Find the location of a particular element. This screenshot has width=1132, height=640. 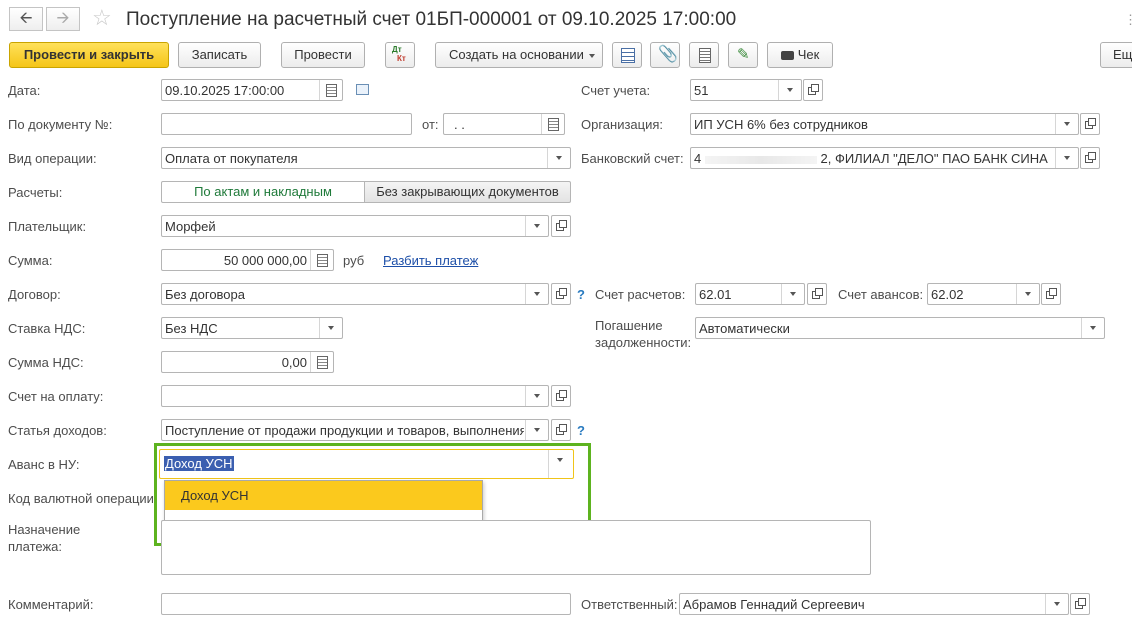

printer-icon is located at coordinates (787, 56).